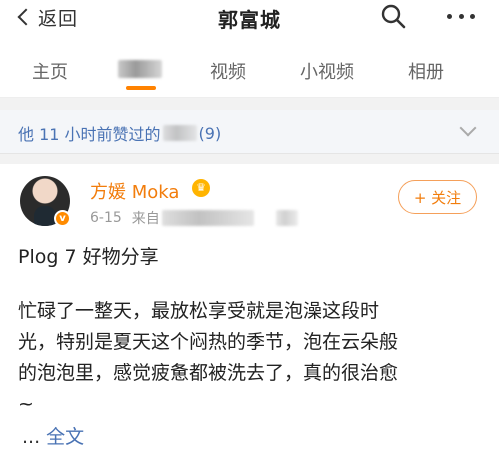  Describe the element at coordinates (210, 133) in the screenshot. I see `liked-posts-count: (9)` at that location.